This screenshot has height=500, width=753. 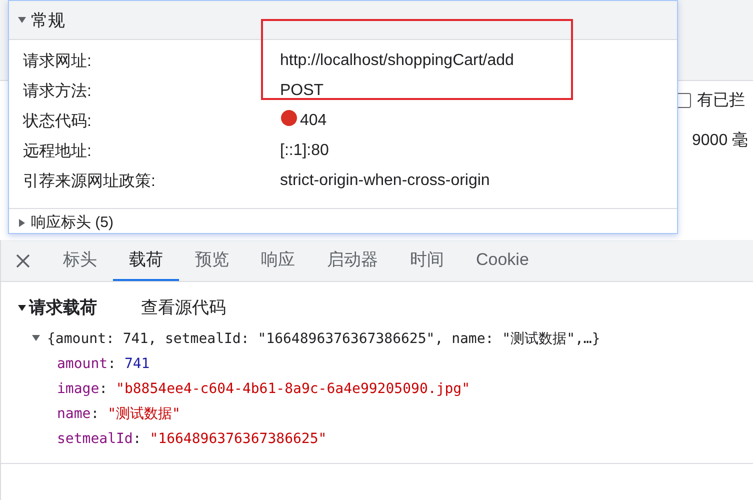 I want to click on view-source-link: 查看源代码, so click(x=183, y=307).